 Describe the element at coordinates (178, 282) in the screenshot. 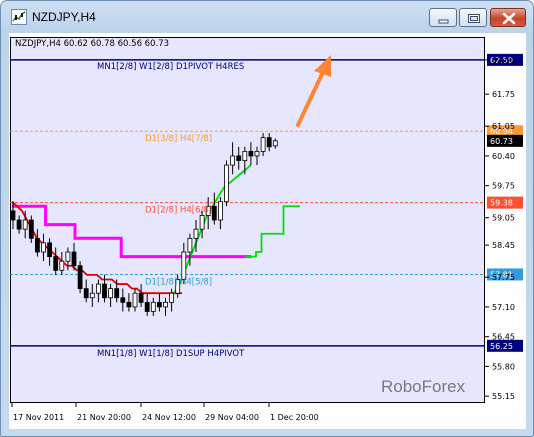

I see `level-label: D1[1/8] H4[5/8]` at that location.